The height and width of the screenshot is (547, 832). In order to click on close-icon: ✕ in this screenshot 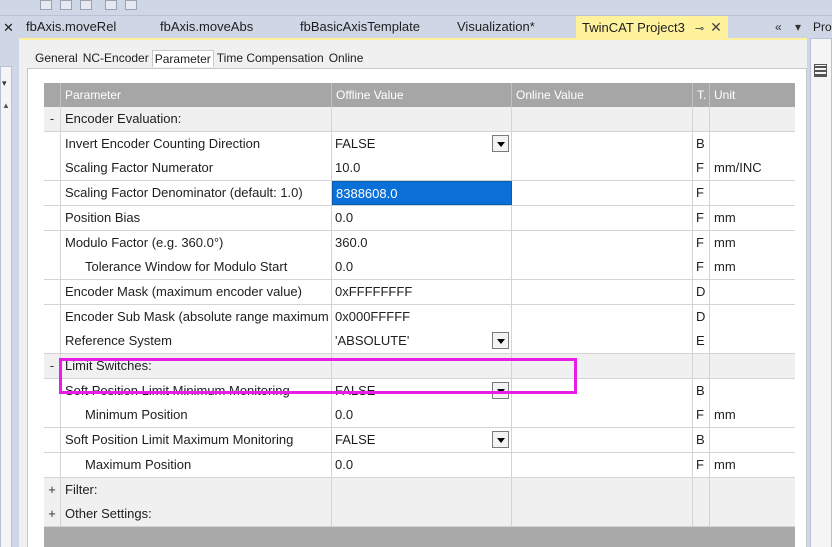, I will do `click(8, 28)`.